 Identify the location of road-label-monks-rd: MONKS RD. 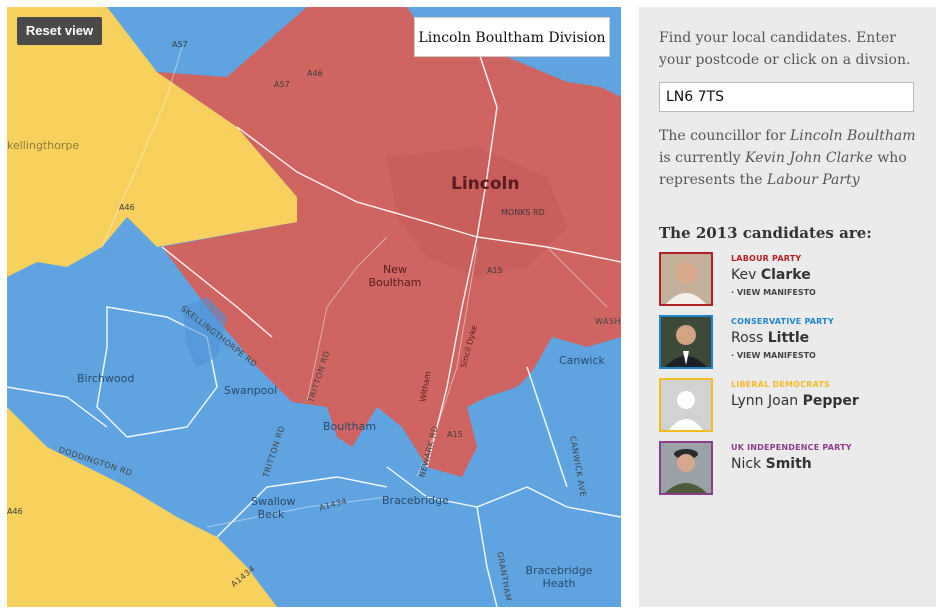
(523, 212).